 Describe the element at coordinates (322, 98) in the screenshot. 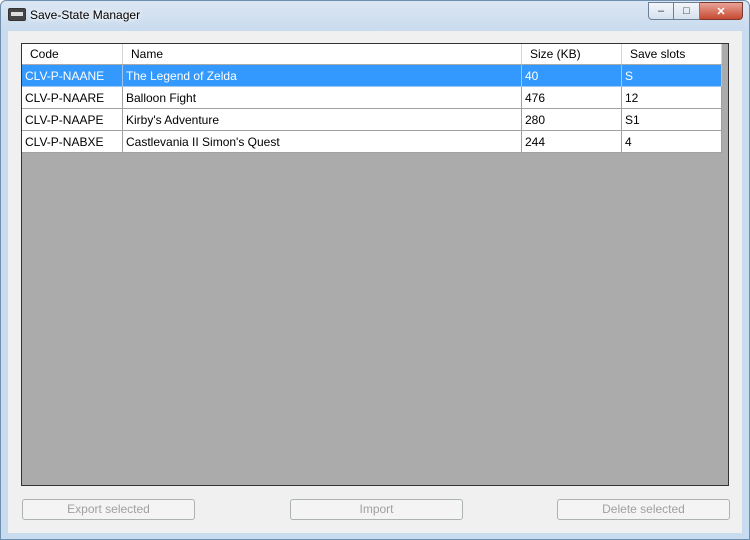

I see `cell-name: Balloon Fight` at that location.